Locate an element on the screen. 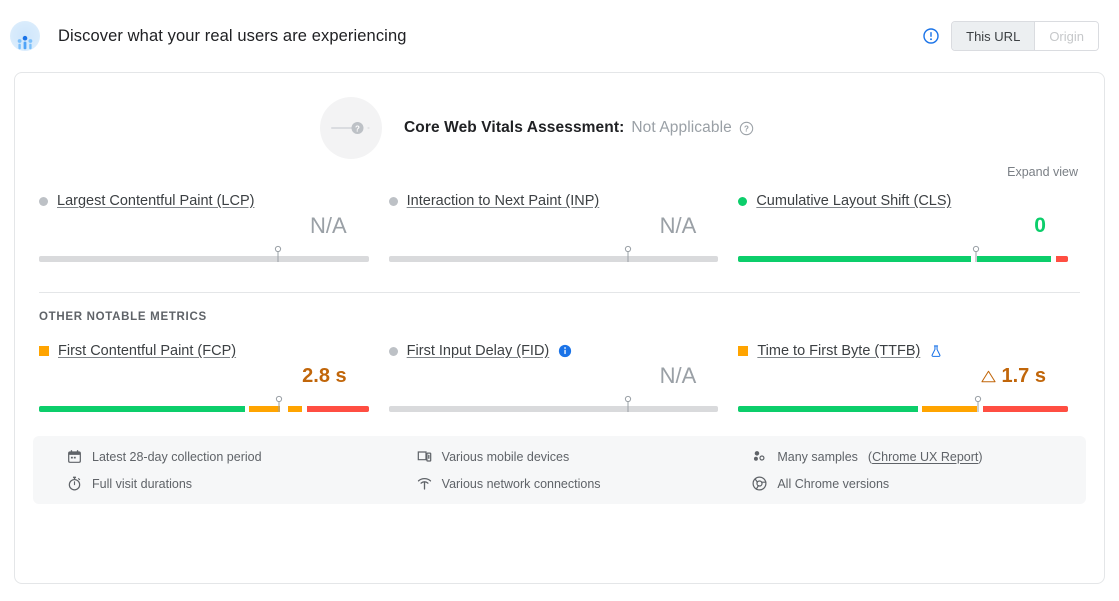  metric-lcp-bar is located at coordinates (204, 256).